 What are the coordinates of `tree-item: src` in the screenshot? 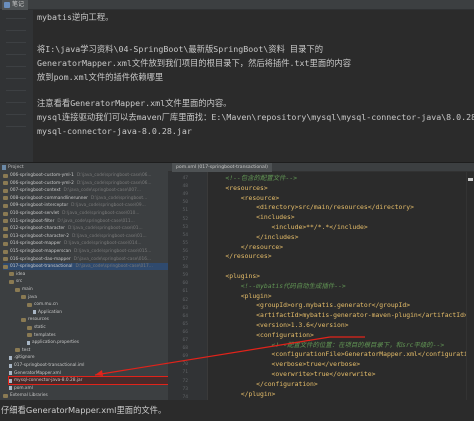 It's located at (88, 281).